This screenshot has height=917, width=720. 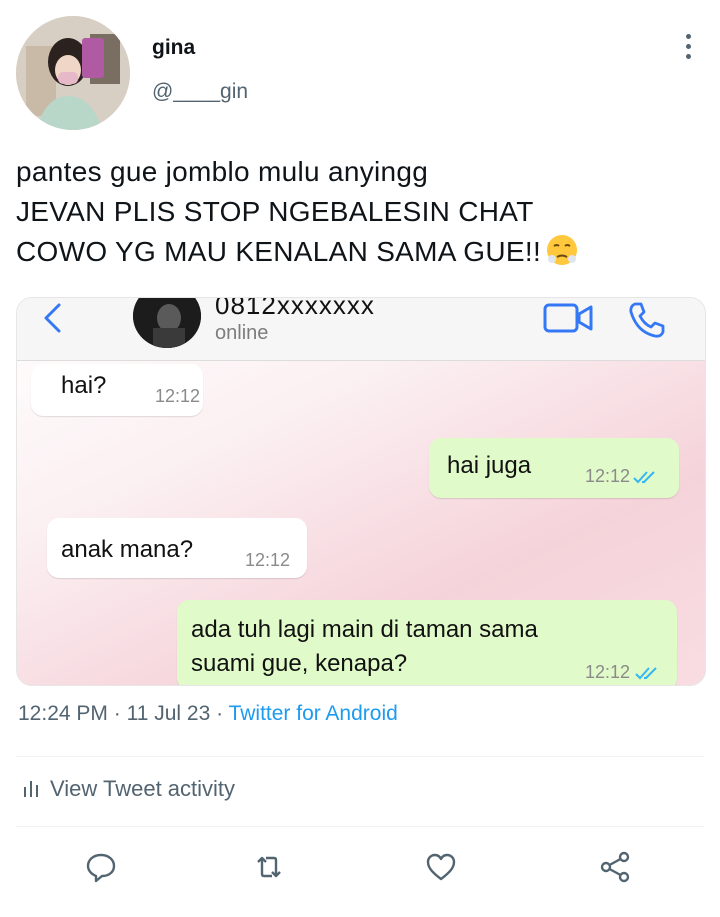 I want to click on tweet-text-line: JEVAN PLIS STOP NGEBALESIN CHAT, so click(x=275, y=211).